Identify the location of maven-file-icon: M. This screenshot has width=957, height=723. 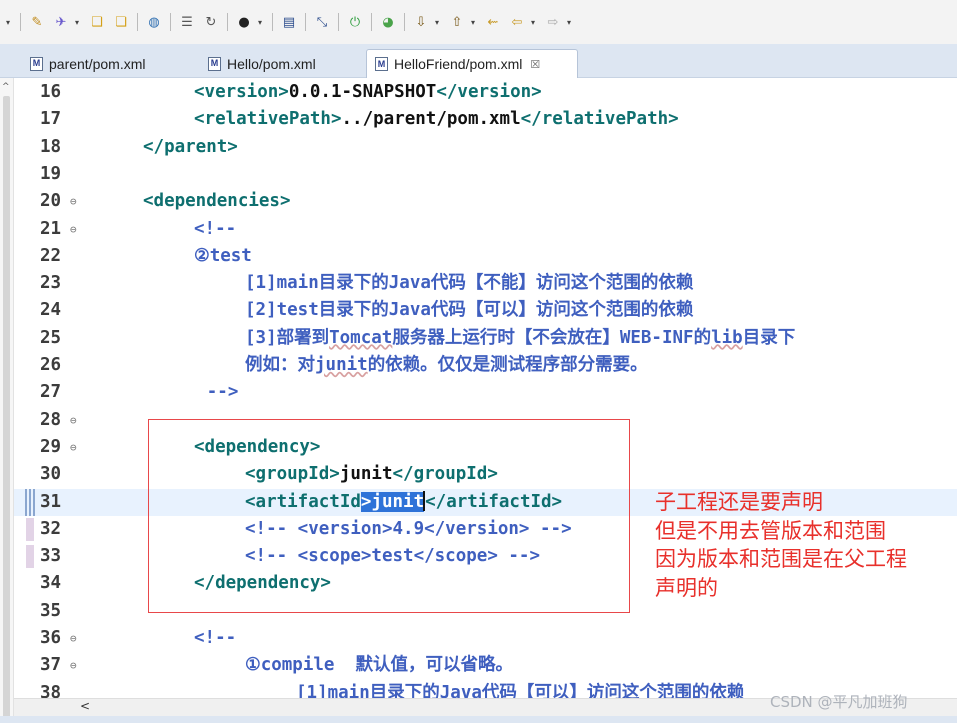
(36, 63).